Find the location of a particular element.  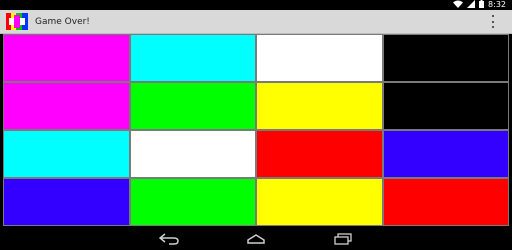

recent-apps-icon is located at coordinates (343, 239).